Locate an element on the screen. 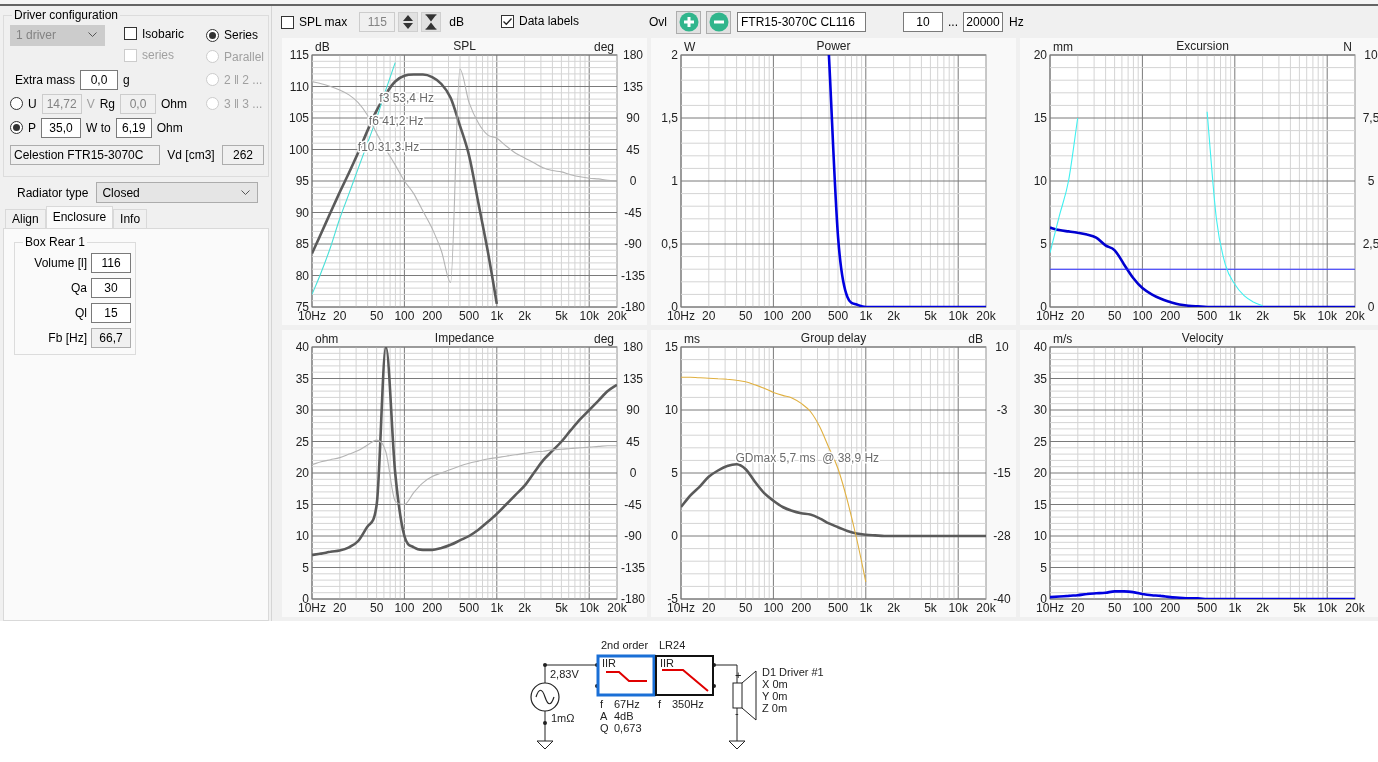 The image size is (1378, 762). input-field: 10 is located at coordinates (923, 22).